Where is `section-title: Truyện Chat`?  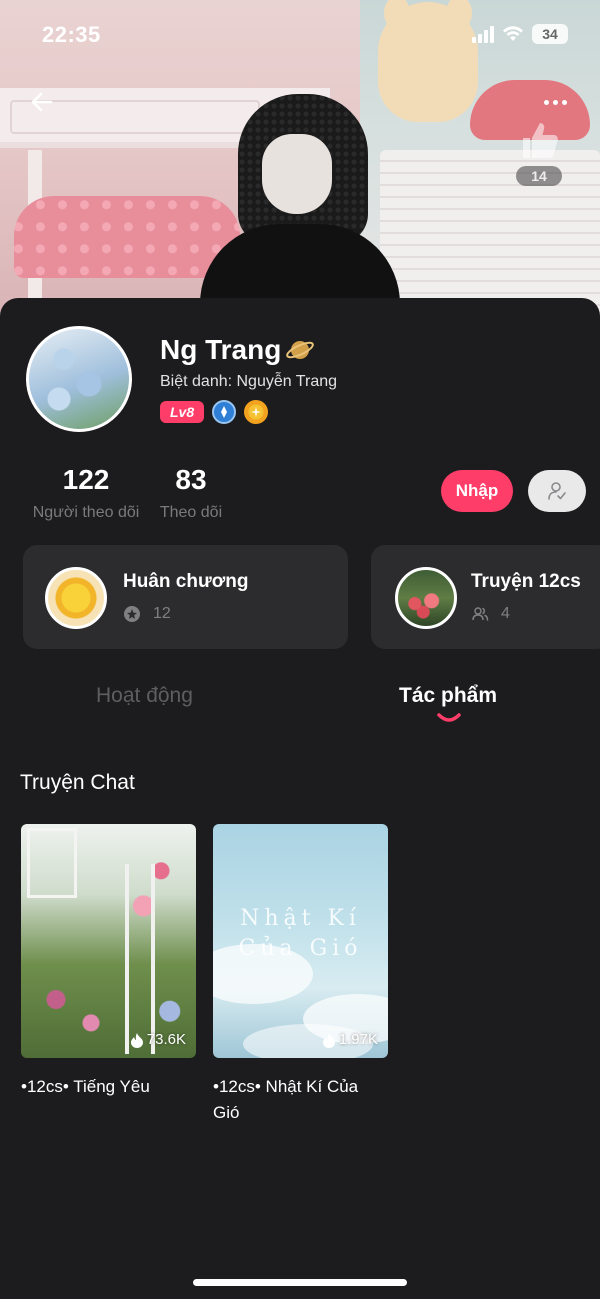 section-title: Truyện Chat is located at coordinates (77, 782).